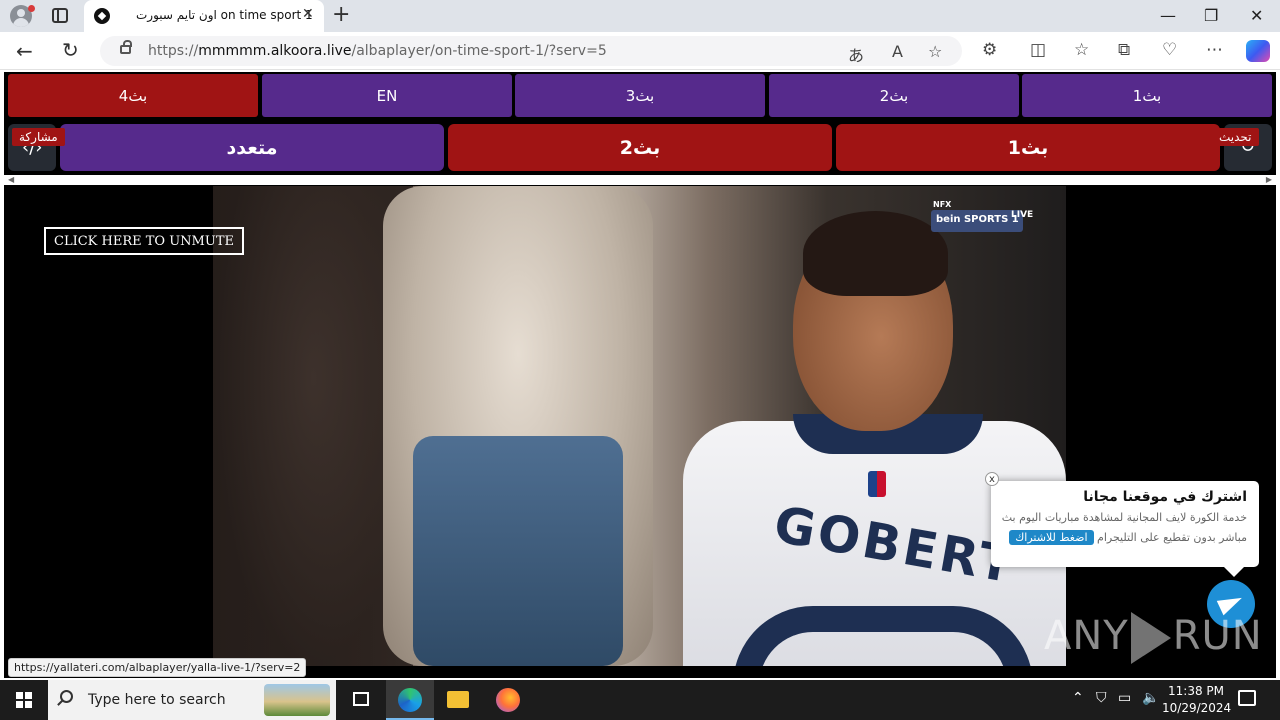 This screenshot has height=720, width=1280. I want to click on taskbar-search-box: Type here to search, so click(192, 700).